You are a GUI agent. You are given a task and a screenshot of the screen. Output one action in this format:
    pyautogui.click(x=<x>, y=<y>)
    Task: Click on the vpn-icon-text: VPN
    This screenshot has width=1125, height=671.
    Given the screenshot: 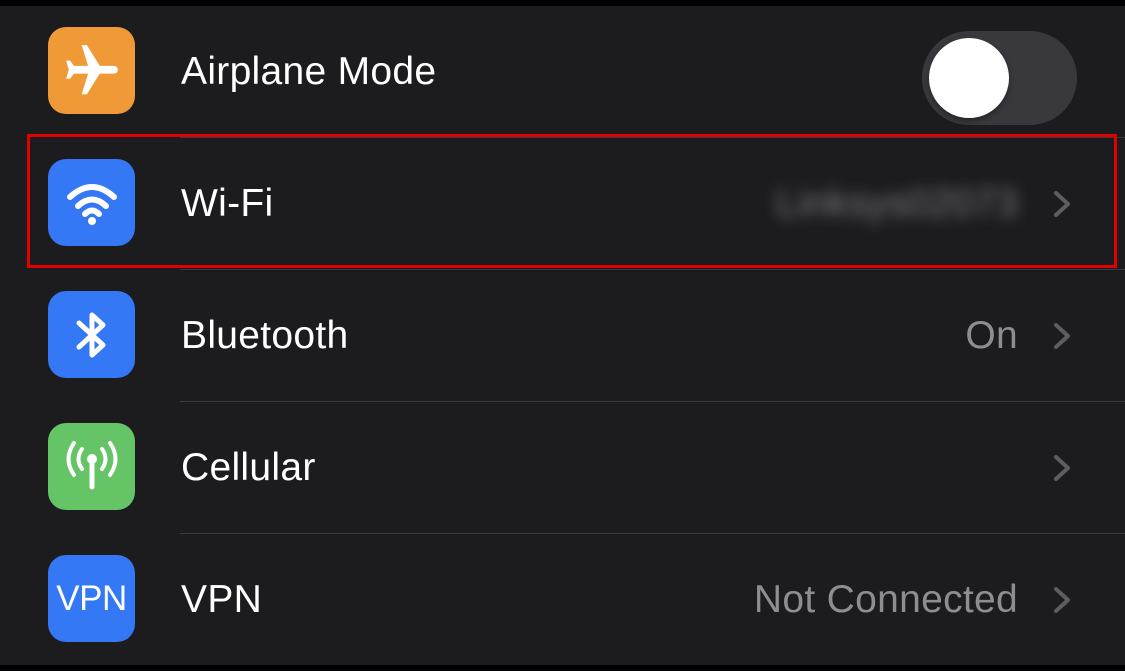 What is the action you would take?
    pyautogui.click(x=91, y=598)
    